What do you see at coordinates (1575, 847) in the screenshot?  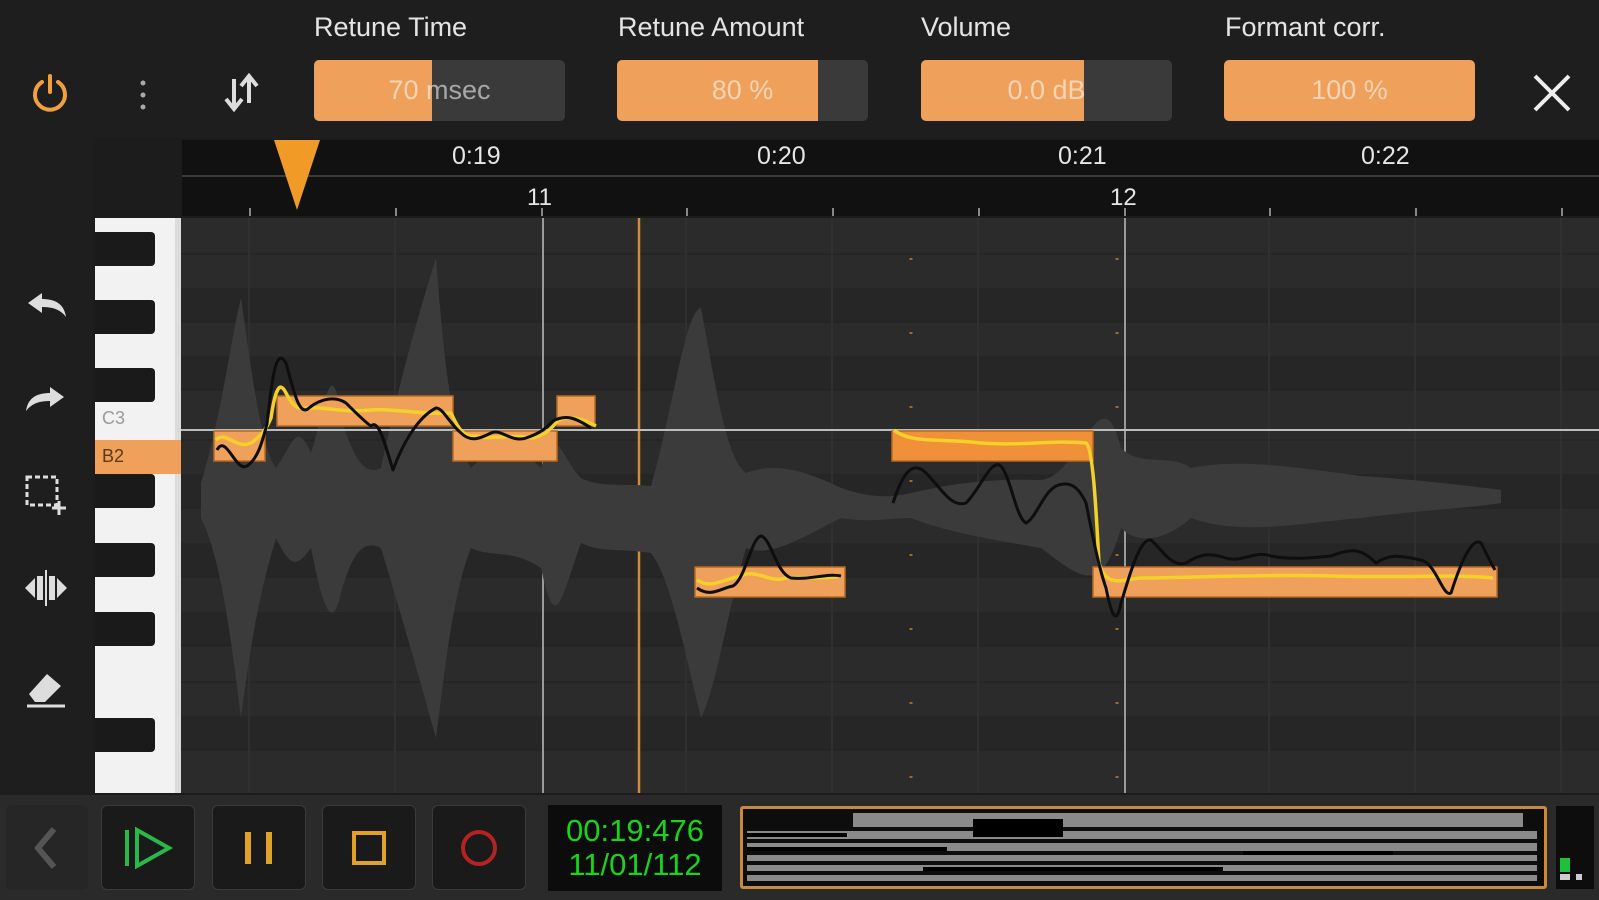 I see `level-meter` at bounding box center [1575, 847].